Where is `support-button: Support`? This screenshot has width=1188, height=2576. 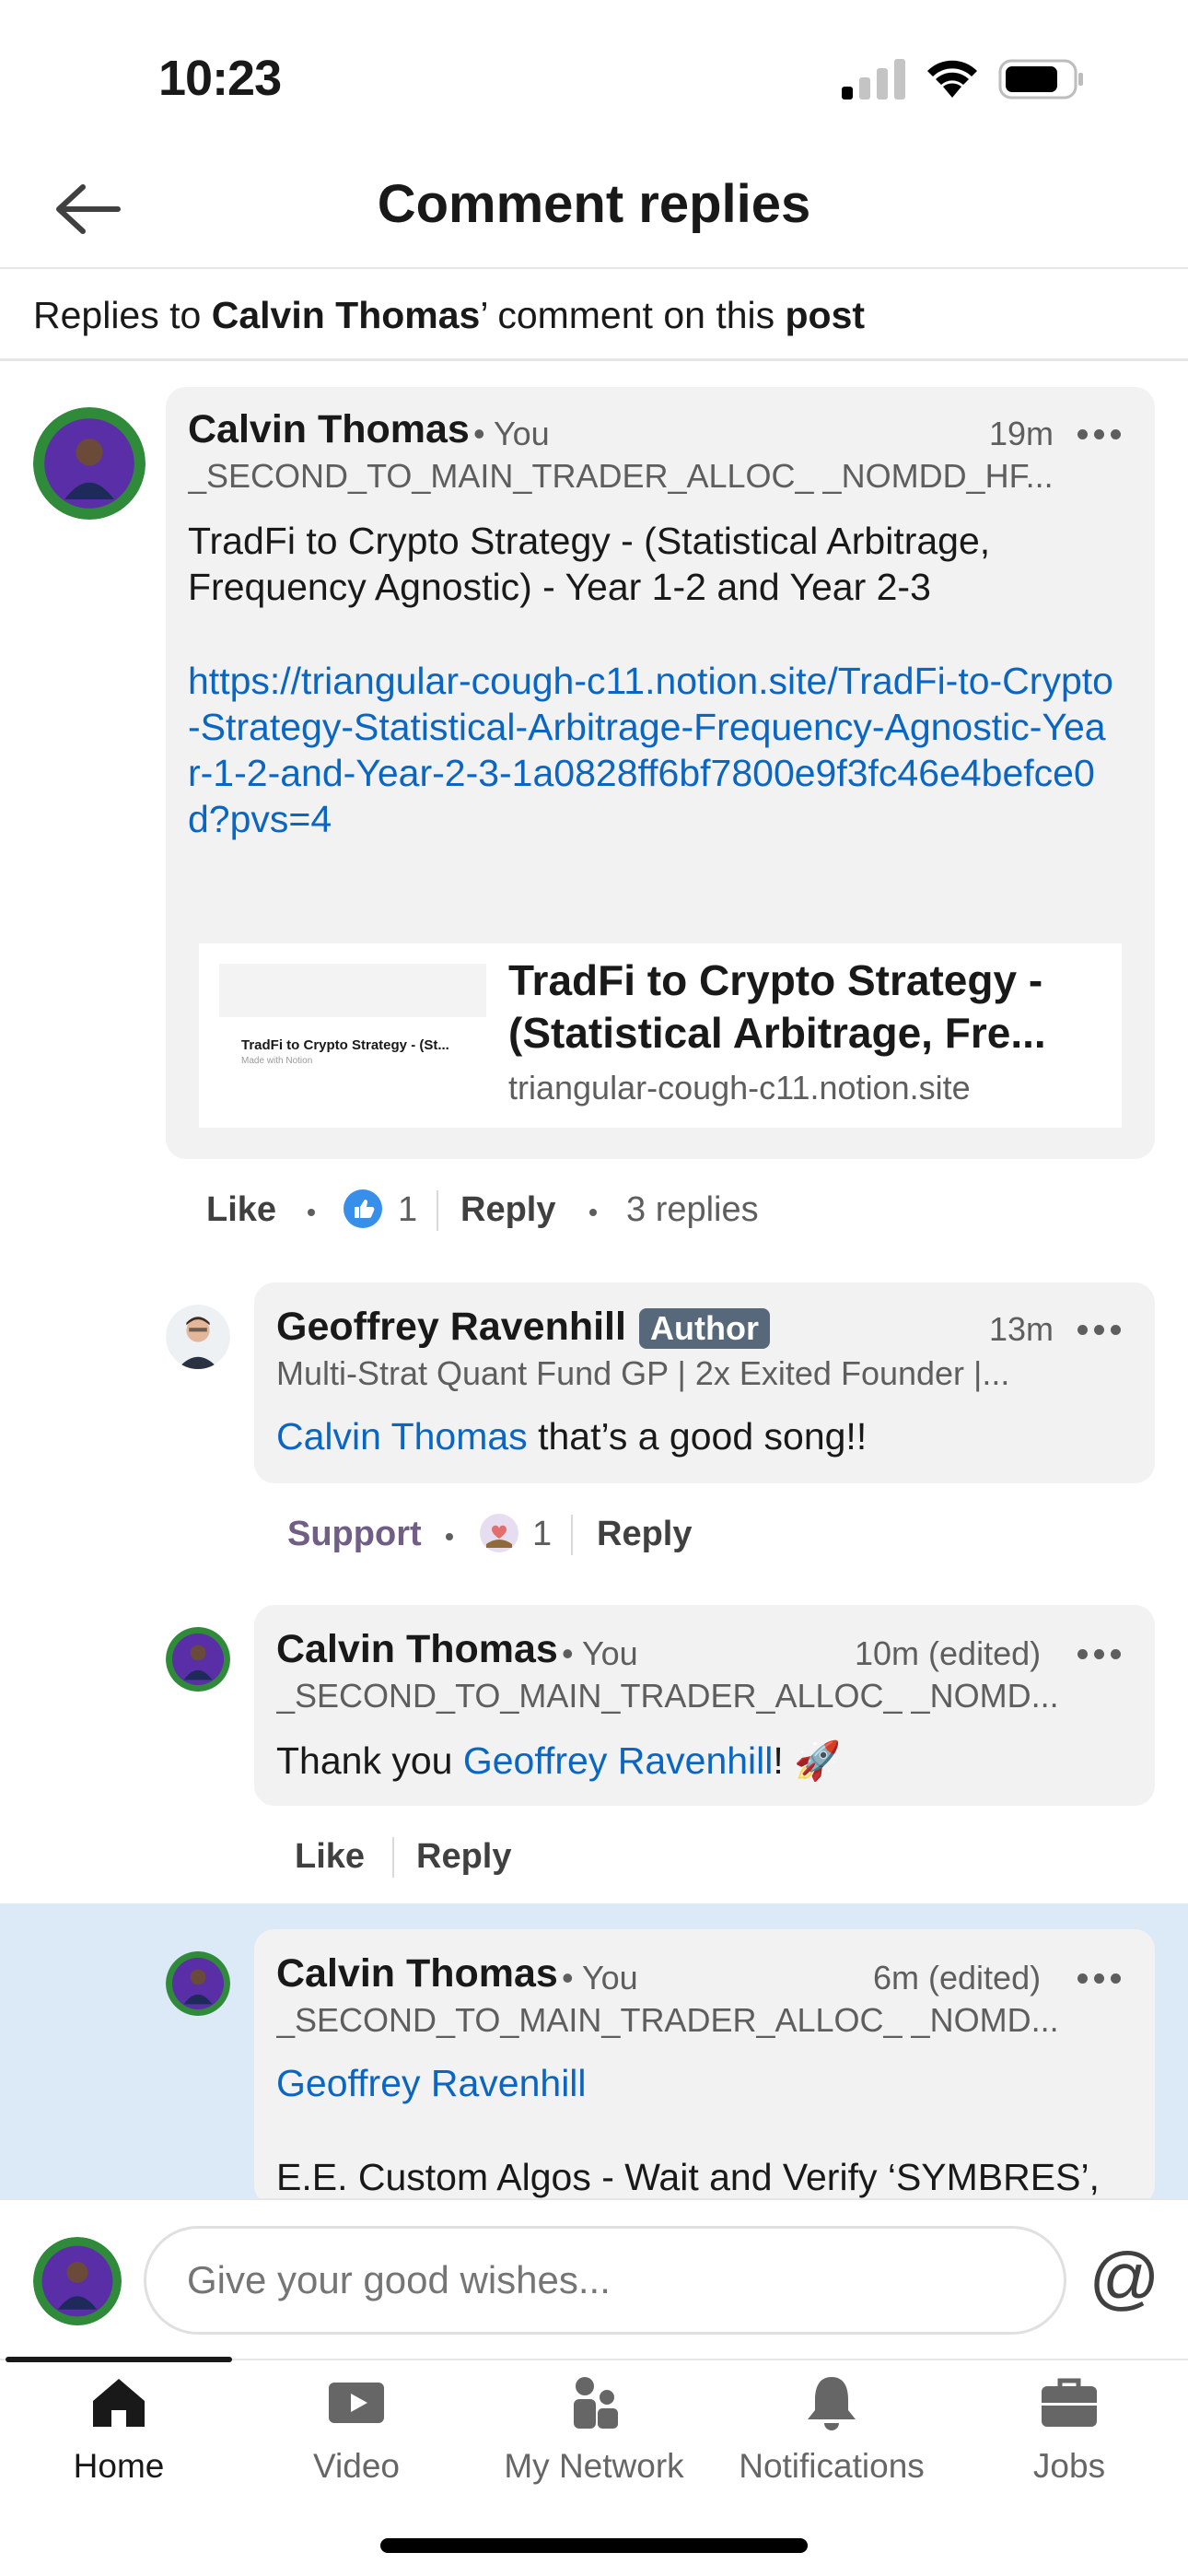 support-button: Support is located at coordinates (354, 1534).